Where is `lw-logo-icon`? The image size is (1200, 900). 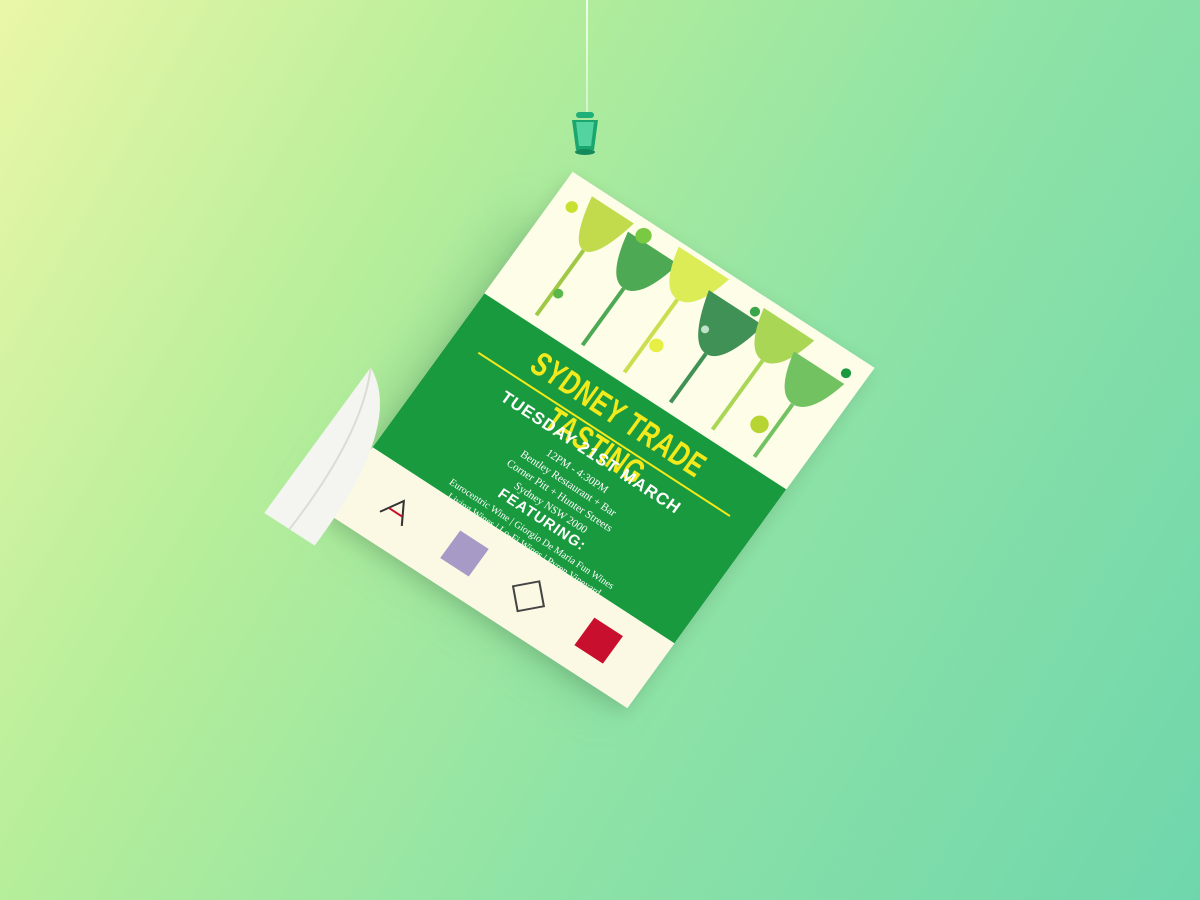 lw-logo-icon is located at coordinates (464, 553).